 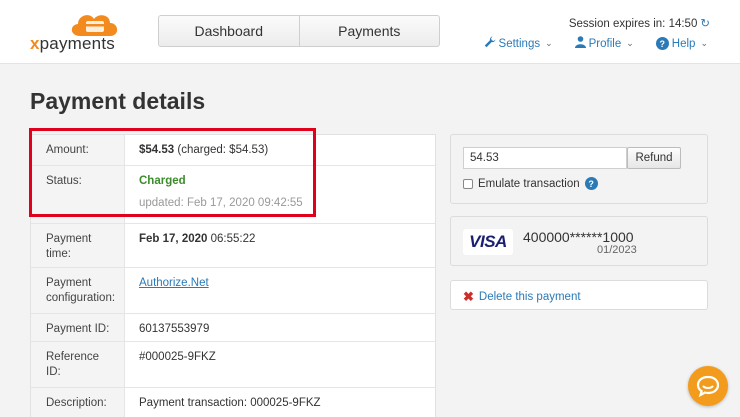 What do you see at coordinates (617, 250) in the screenshot?
I see `card-expiry: 01/2023` at bounding box center [617, 250].